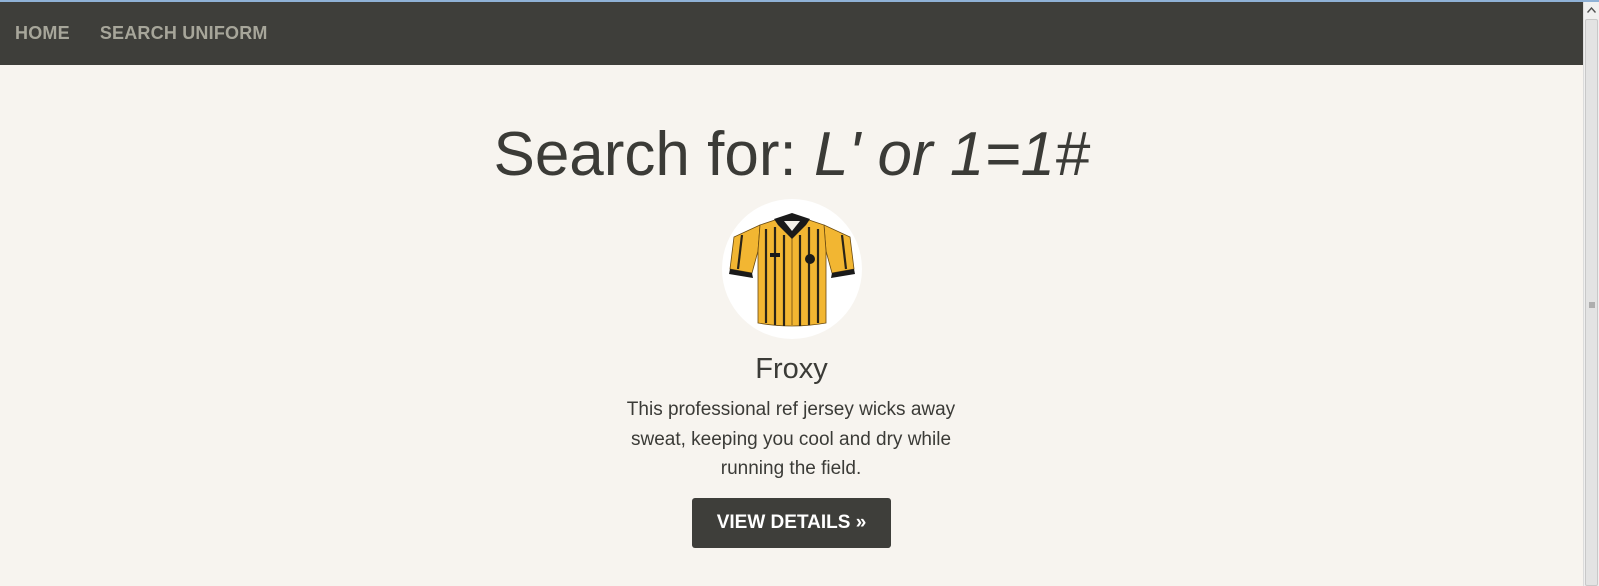 This screenshot has height=586, width=1599. I want to click on nav-search-uniform-link: SEARCH UNIFORM, so click(184, 33).